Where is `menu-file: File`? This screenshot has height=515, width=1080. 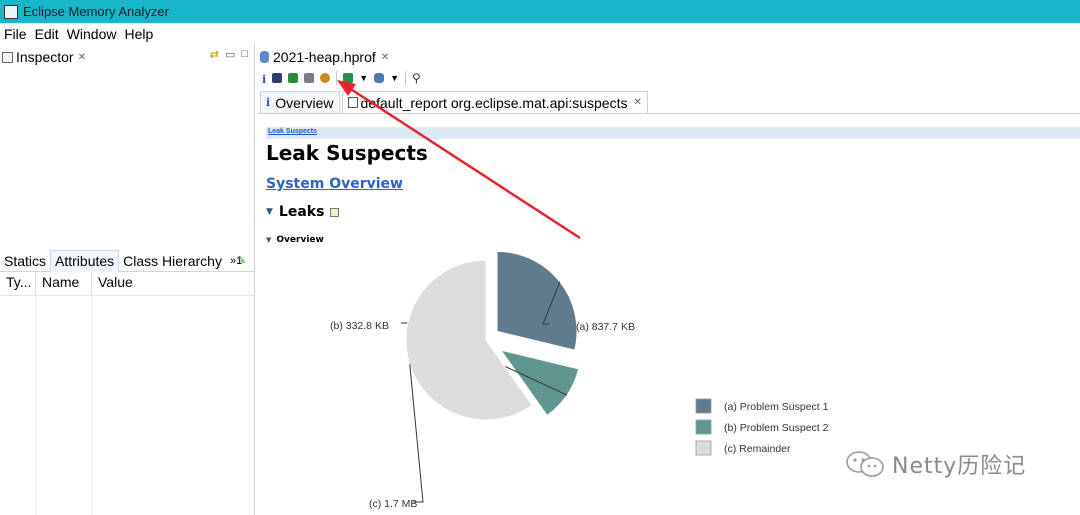
menu-file: File is located at coordinates (15, 34).